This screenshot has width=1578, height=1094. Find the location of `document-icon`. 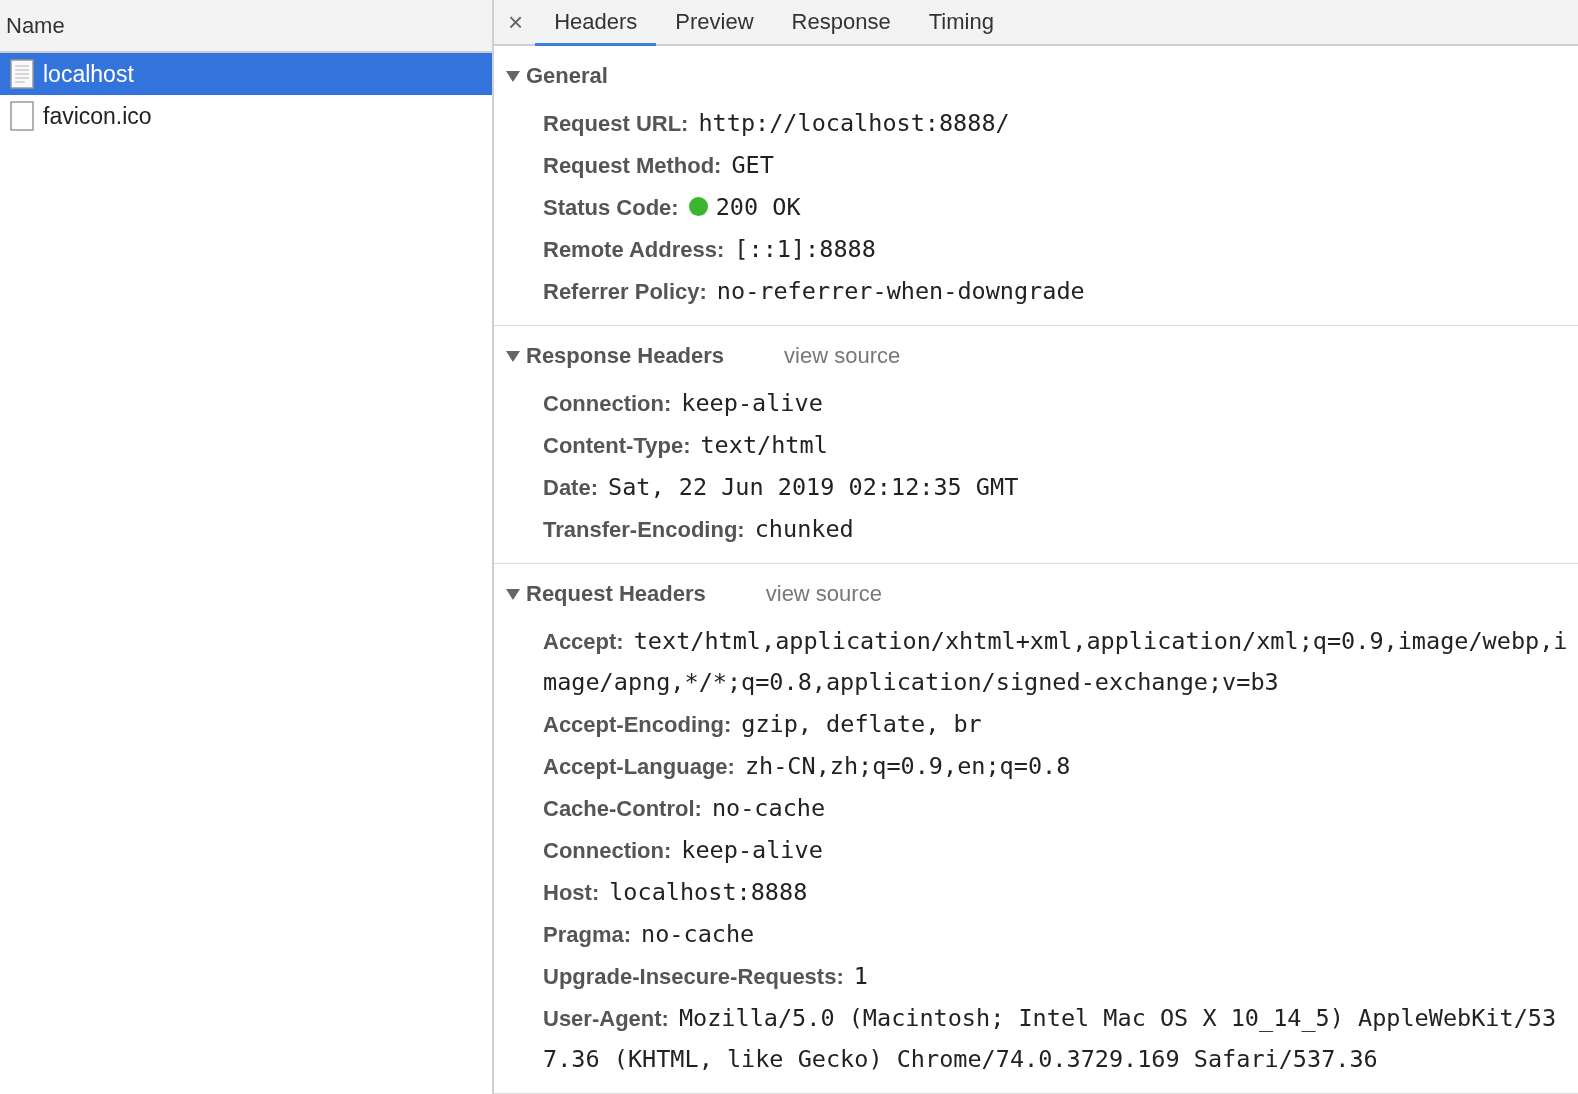

document-icon is located at coordinates (22, 74).